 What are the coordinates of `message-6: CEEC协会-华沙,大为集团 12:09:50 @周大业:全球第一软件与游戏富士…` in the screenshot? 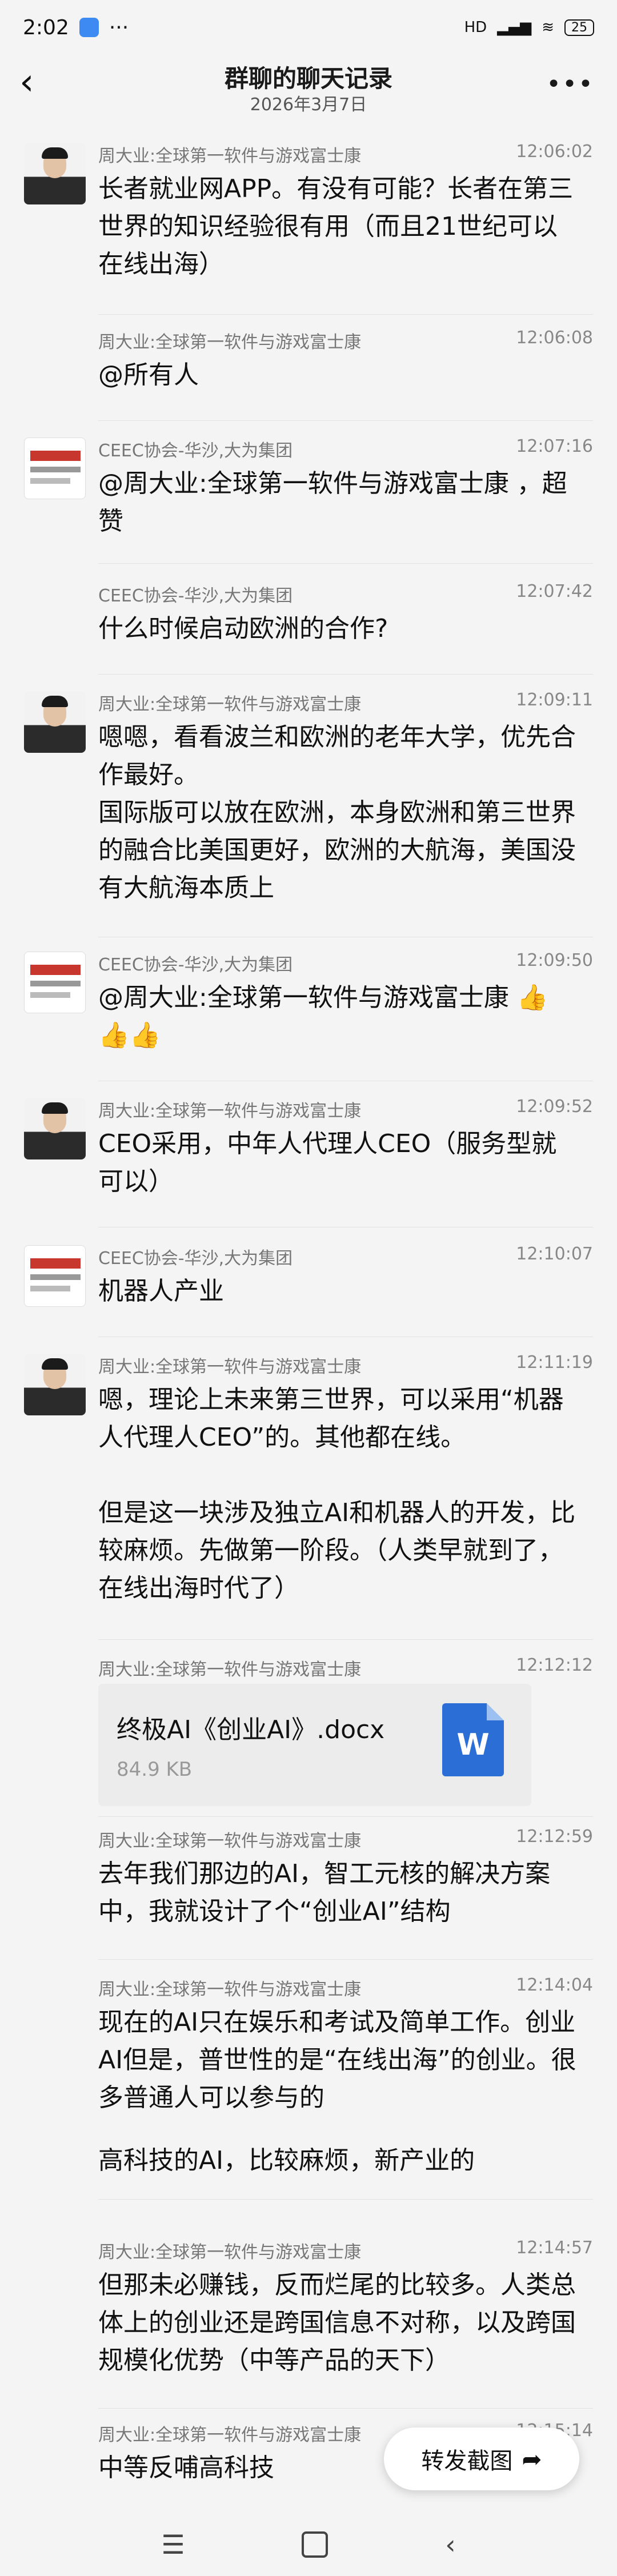 It's located at (308, 1020).